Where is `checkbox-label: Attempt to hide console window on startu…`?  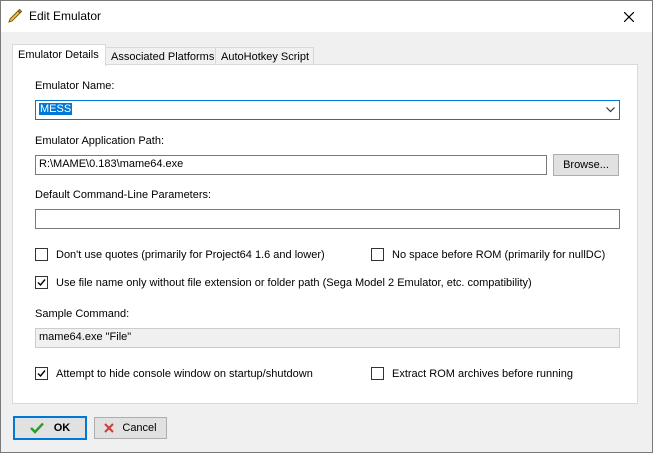 checkbox-label: Attempt to hide console window on startu… is located at coordinates (184, 373).